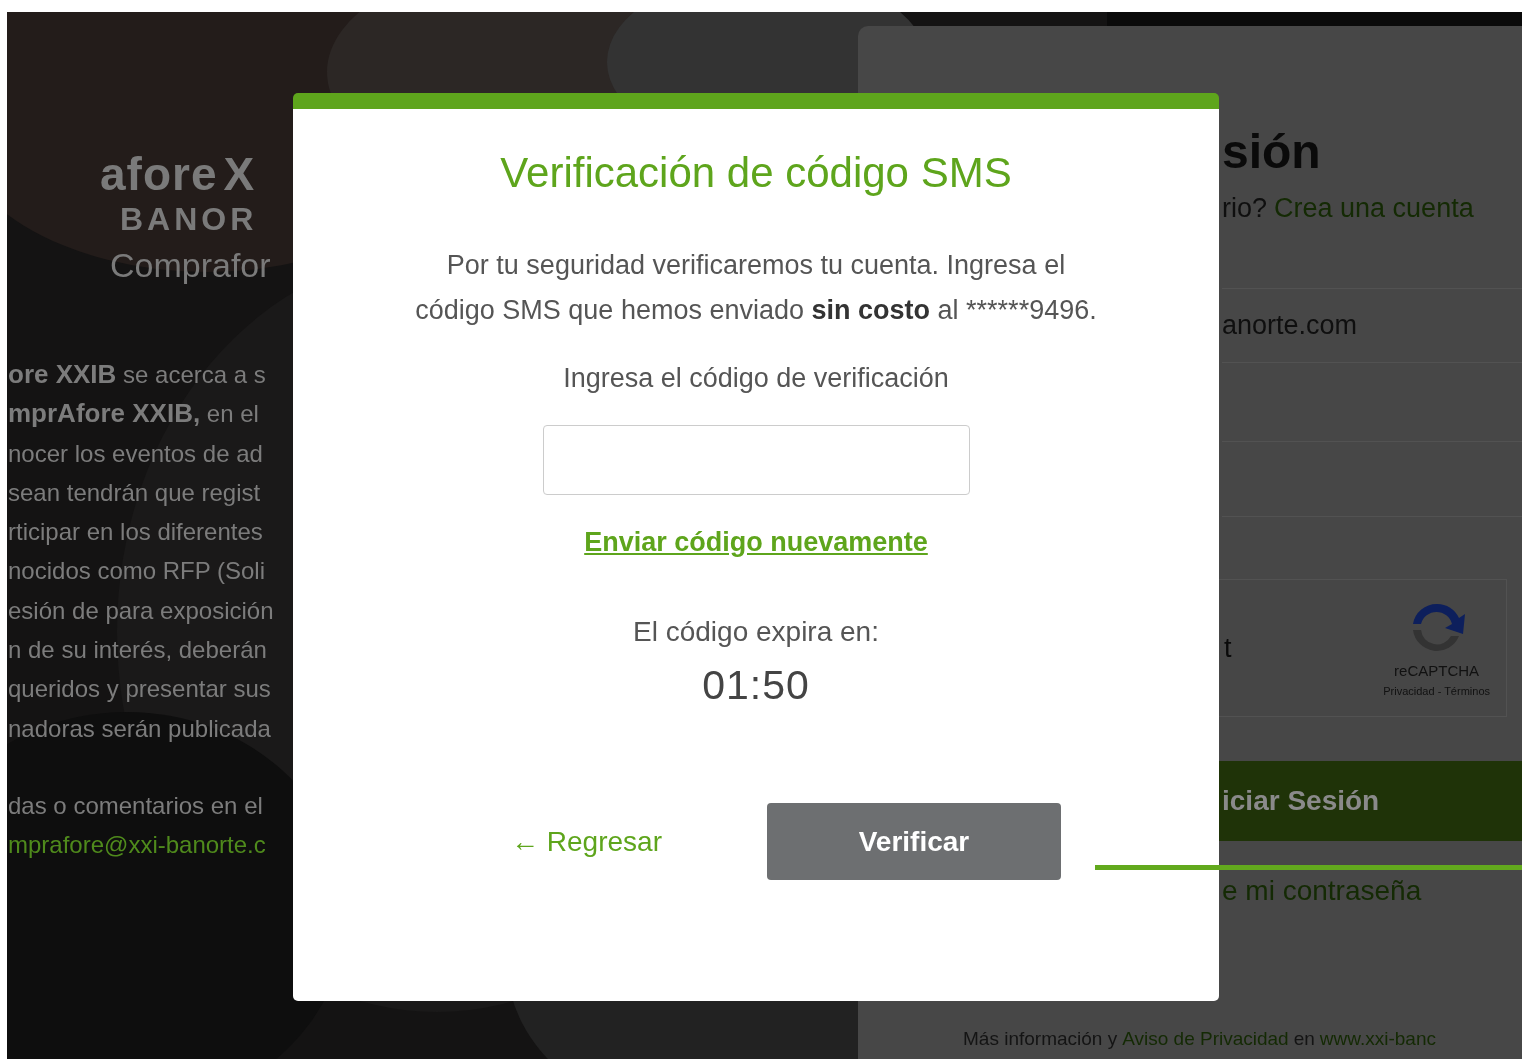 The width and height of the screenshot is (1522, 1059). Describe the element at coordinates (756, 173) in the screenshot. I see `dialog-title: Verificación de código SMS` at that location.